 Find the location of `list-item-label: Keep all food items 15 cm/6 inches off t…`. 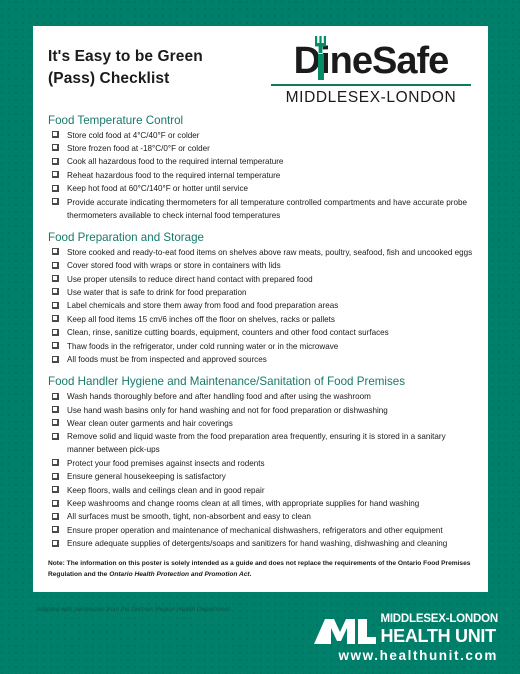

list-item-label: Keep all food items 15 cm/6 inches off t… is located at coordinates (201, 319).